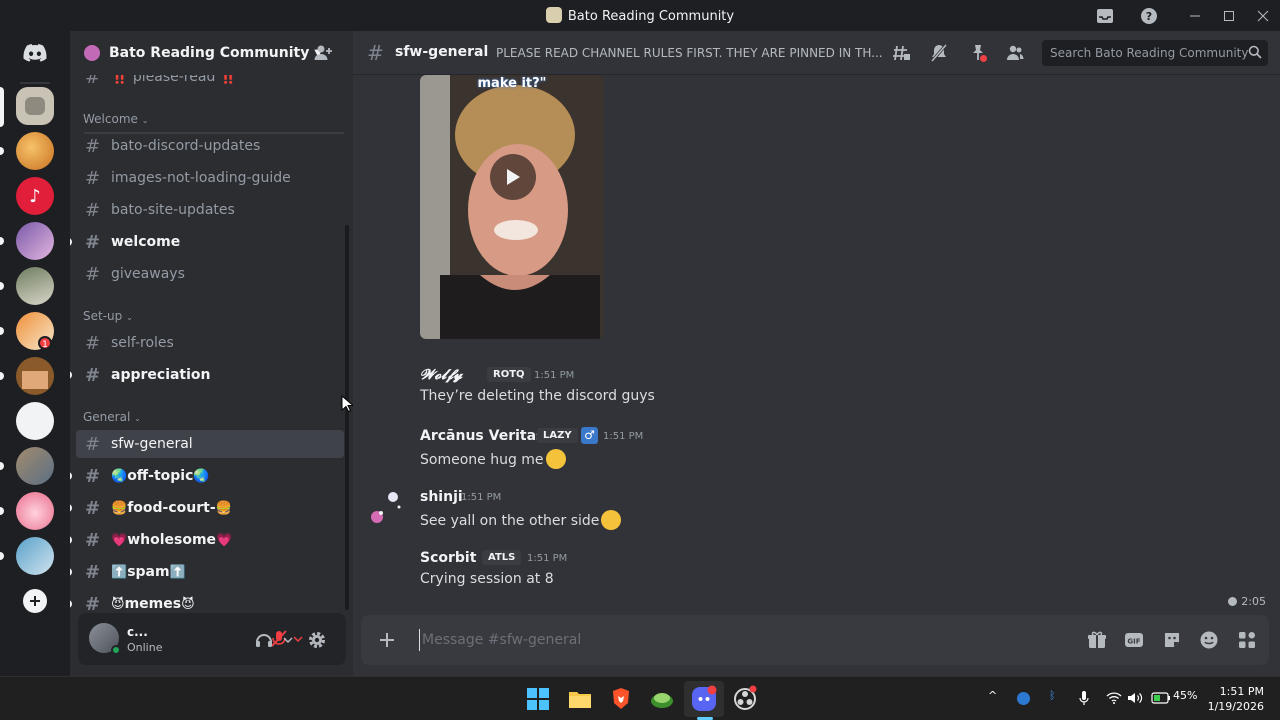 This screenshot has height=720, width=1280. Describe the element at coordinates (186, 146) in the screenshot. I see `channel-label: bato-discord-updates` at that location.